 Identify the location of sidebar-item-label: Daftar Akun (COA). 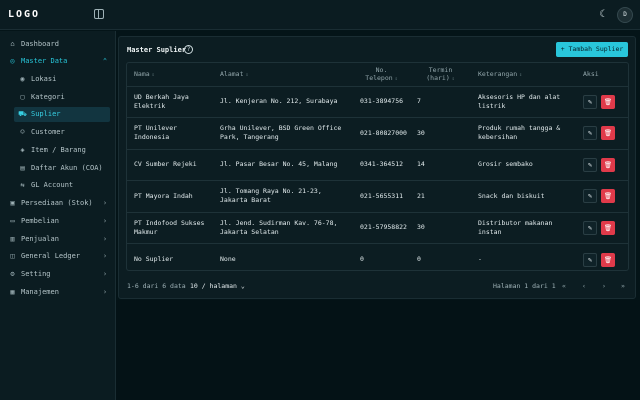
(67, 168).